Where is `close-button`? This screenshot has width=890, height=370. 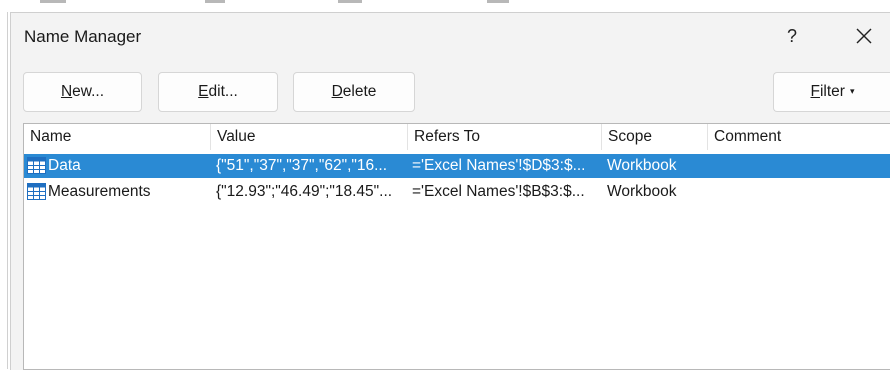 close-button is located at coordinates (864, 36).